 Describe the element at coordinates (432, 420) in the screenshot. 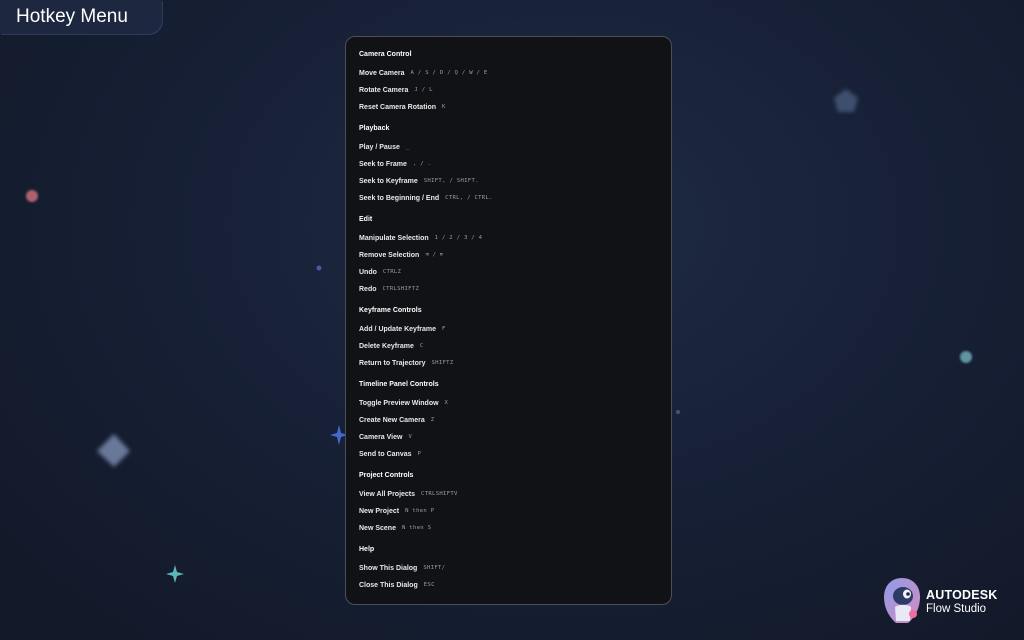

I see `hotkey-keys: Z` at that location.